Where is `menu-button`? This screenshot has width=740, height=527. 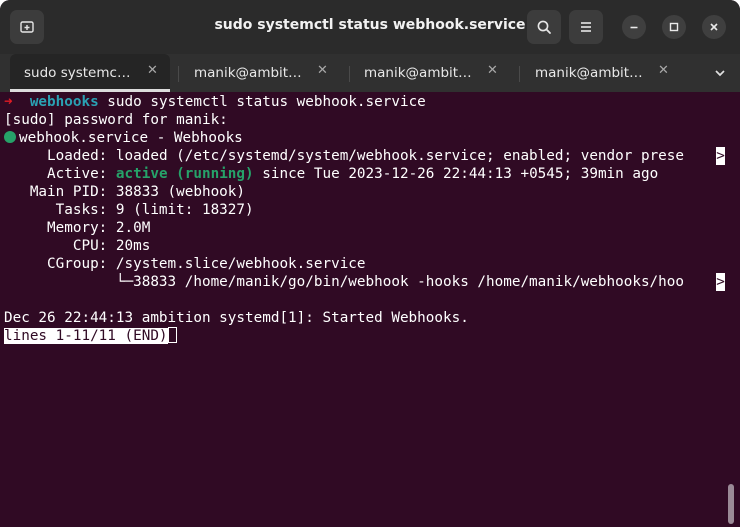 menu-button is located at coordinates (586, 27).